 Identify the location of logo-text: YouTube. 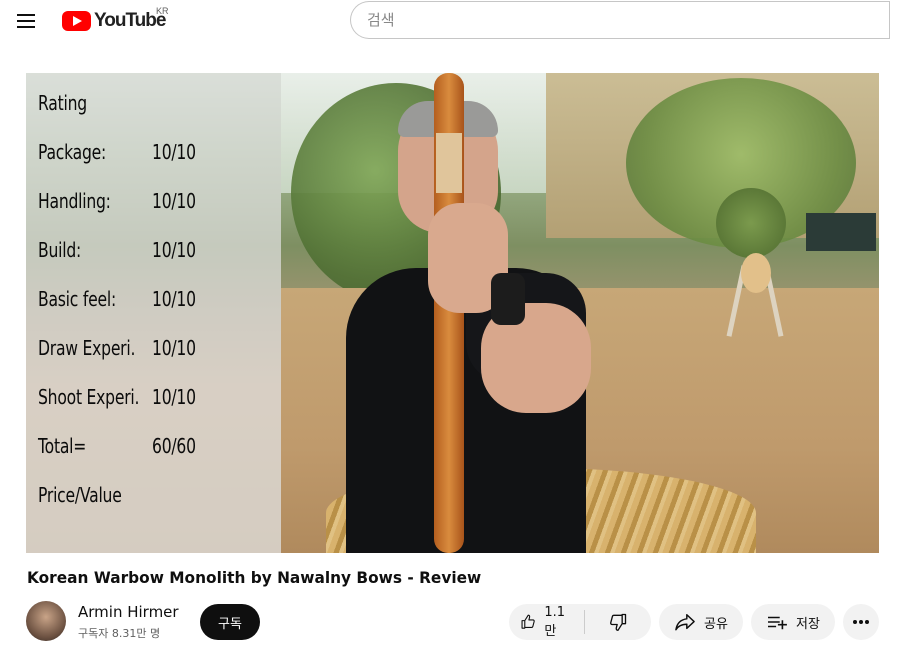
(130, 20).